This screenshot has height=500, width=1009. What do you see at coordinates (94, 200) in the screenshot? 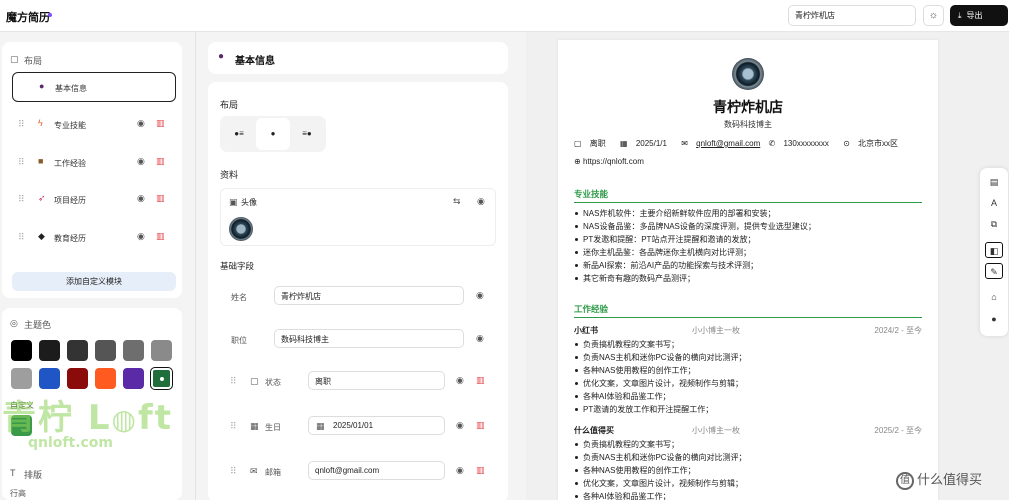
I see `layout-item-projects: ⠿ ➶ 项目经历 ◉ ▥` at bounding box center [94, 200].